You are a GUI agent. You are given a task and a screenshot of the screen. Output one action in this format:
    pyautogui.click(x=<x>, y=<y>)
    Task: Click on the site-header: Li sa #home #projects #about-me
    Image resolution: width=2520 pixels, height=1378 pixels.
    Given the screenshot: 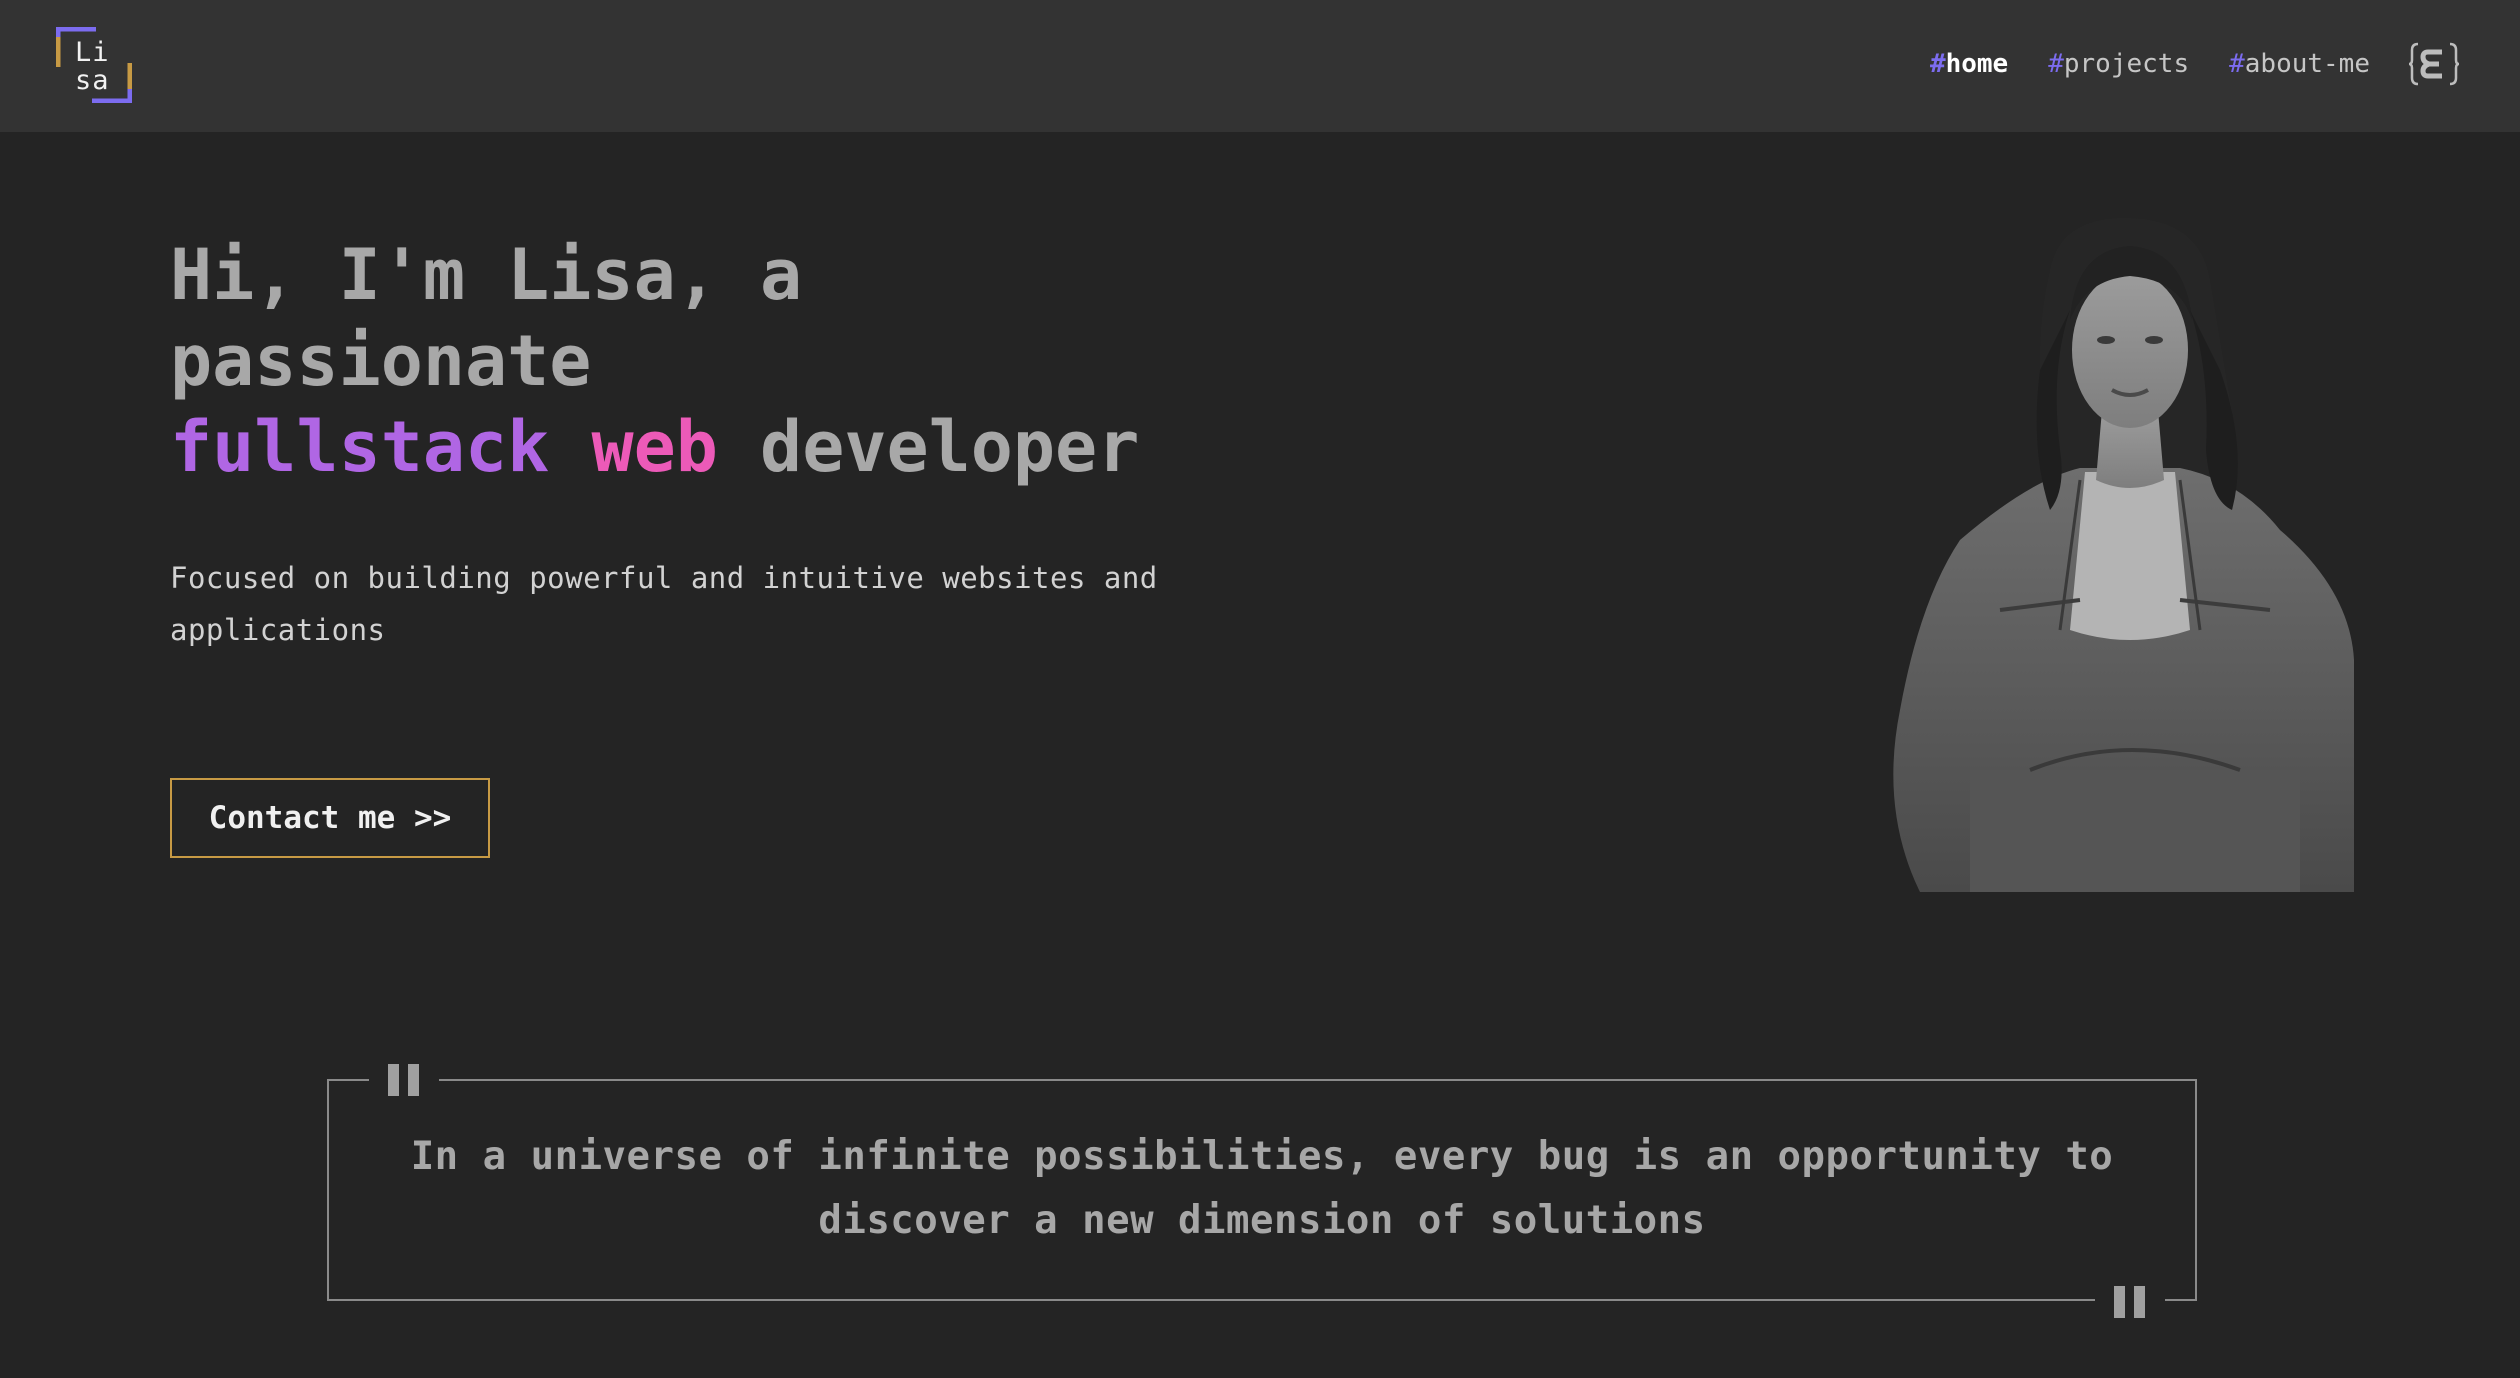 What is the action you would take?
    pyautogui.click(x=1260, y=66)
    